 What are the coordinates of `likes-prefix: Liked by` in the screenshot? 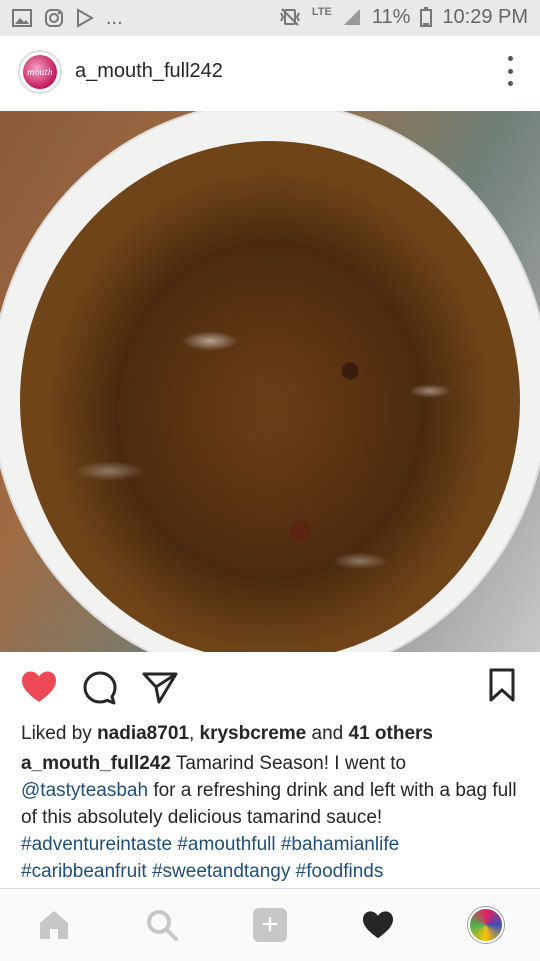 It's located at (56, 733).